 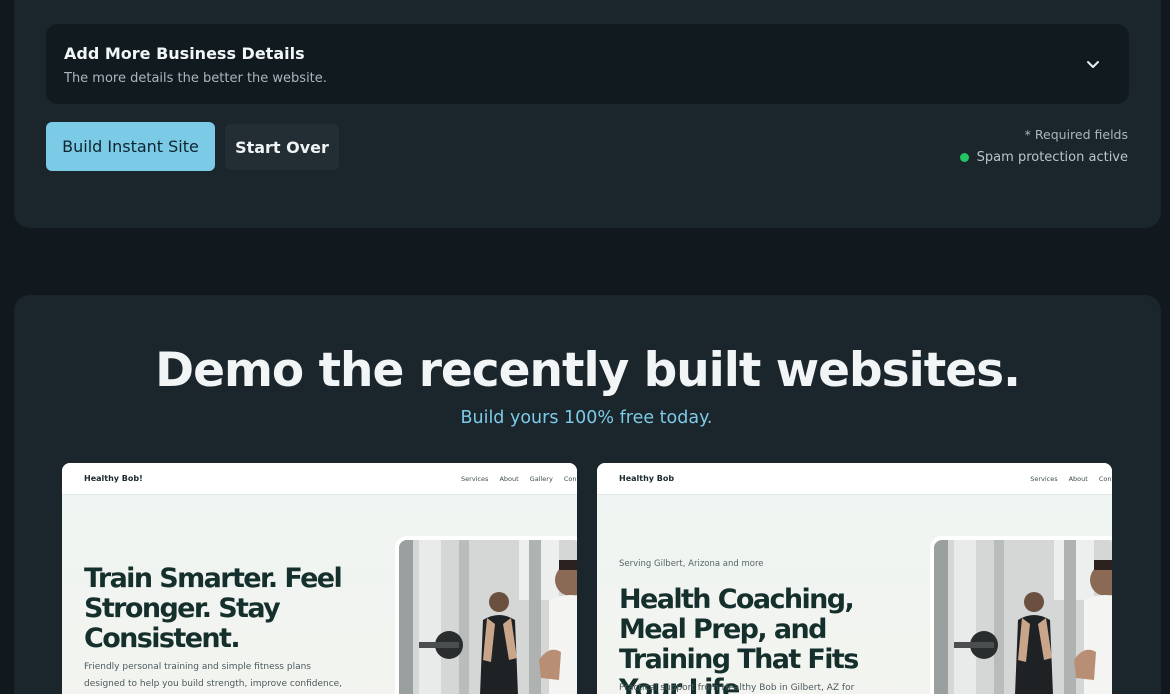 I want to click on build-instant-site-button: Build Instant Site, so click(x=130, y=146).